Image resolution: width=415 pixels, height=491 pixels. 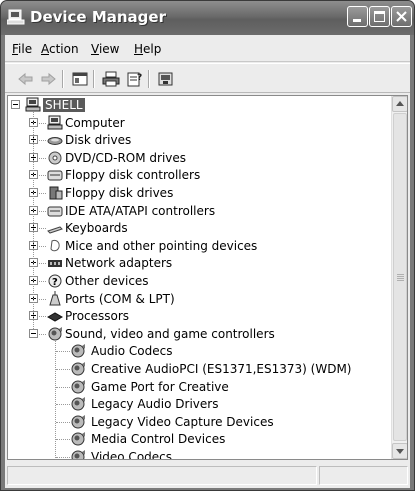 What do you see at coordinates (198, 351) in the screenshot?
I see `tree-child-item: Audio Codecs` at bounding box center [198, 351].